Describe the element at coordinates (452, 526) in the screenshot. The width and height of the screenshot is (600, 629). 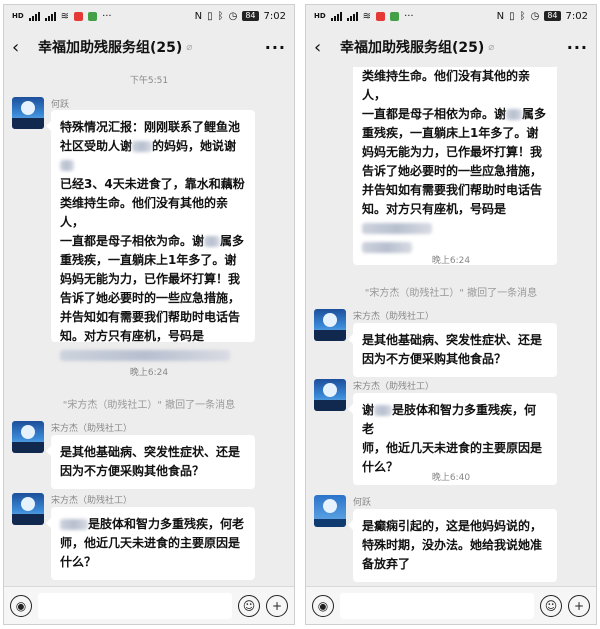
I see `message-line: 是癫痫引起的，这是他妈妈说的，` at that location.